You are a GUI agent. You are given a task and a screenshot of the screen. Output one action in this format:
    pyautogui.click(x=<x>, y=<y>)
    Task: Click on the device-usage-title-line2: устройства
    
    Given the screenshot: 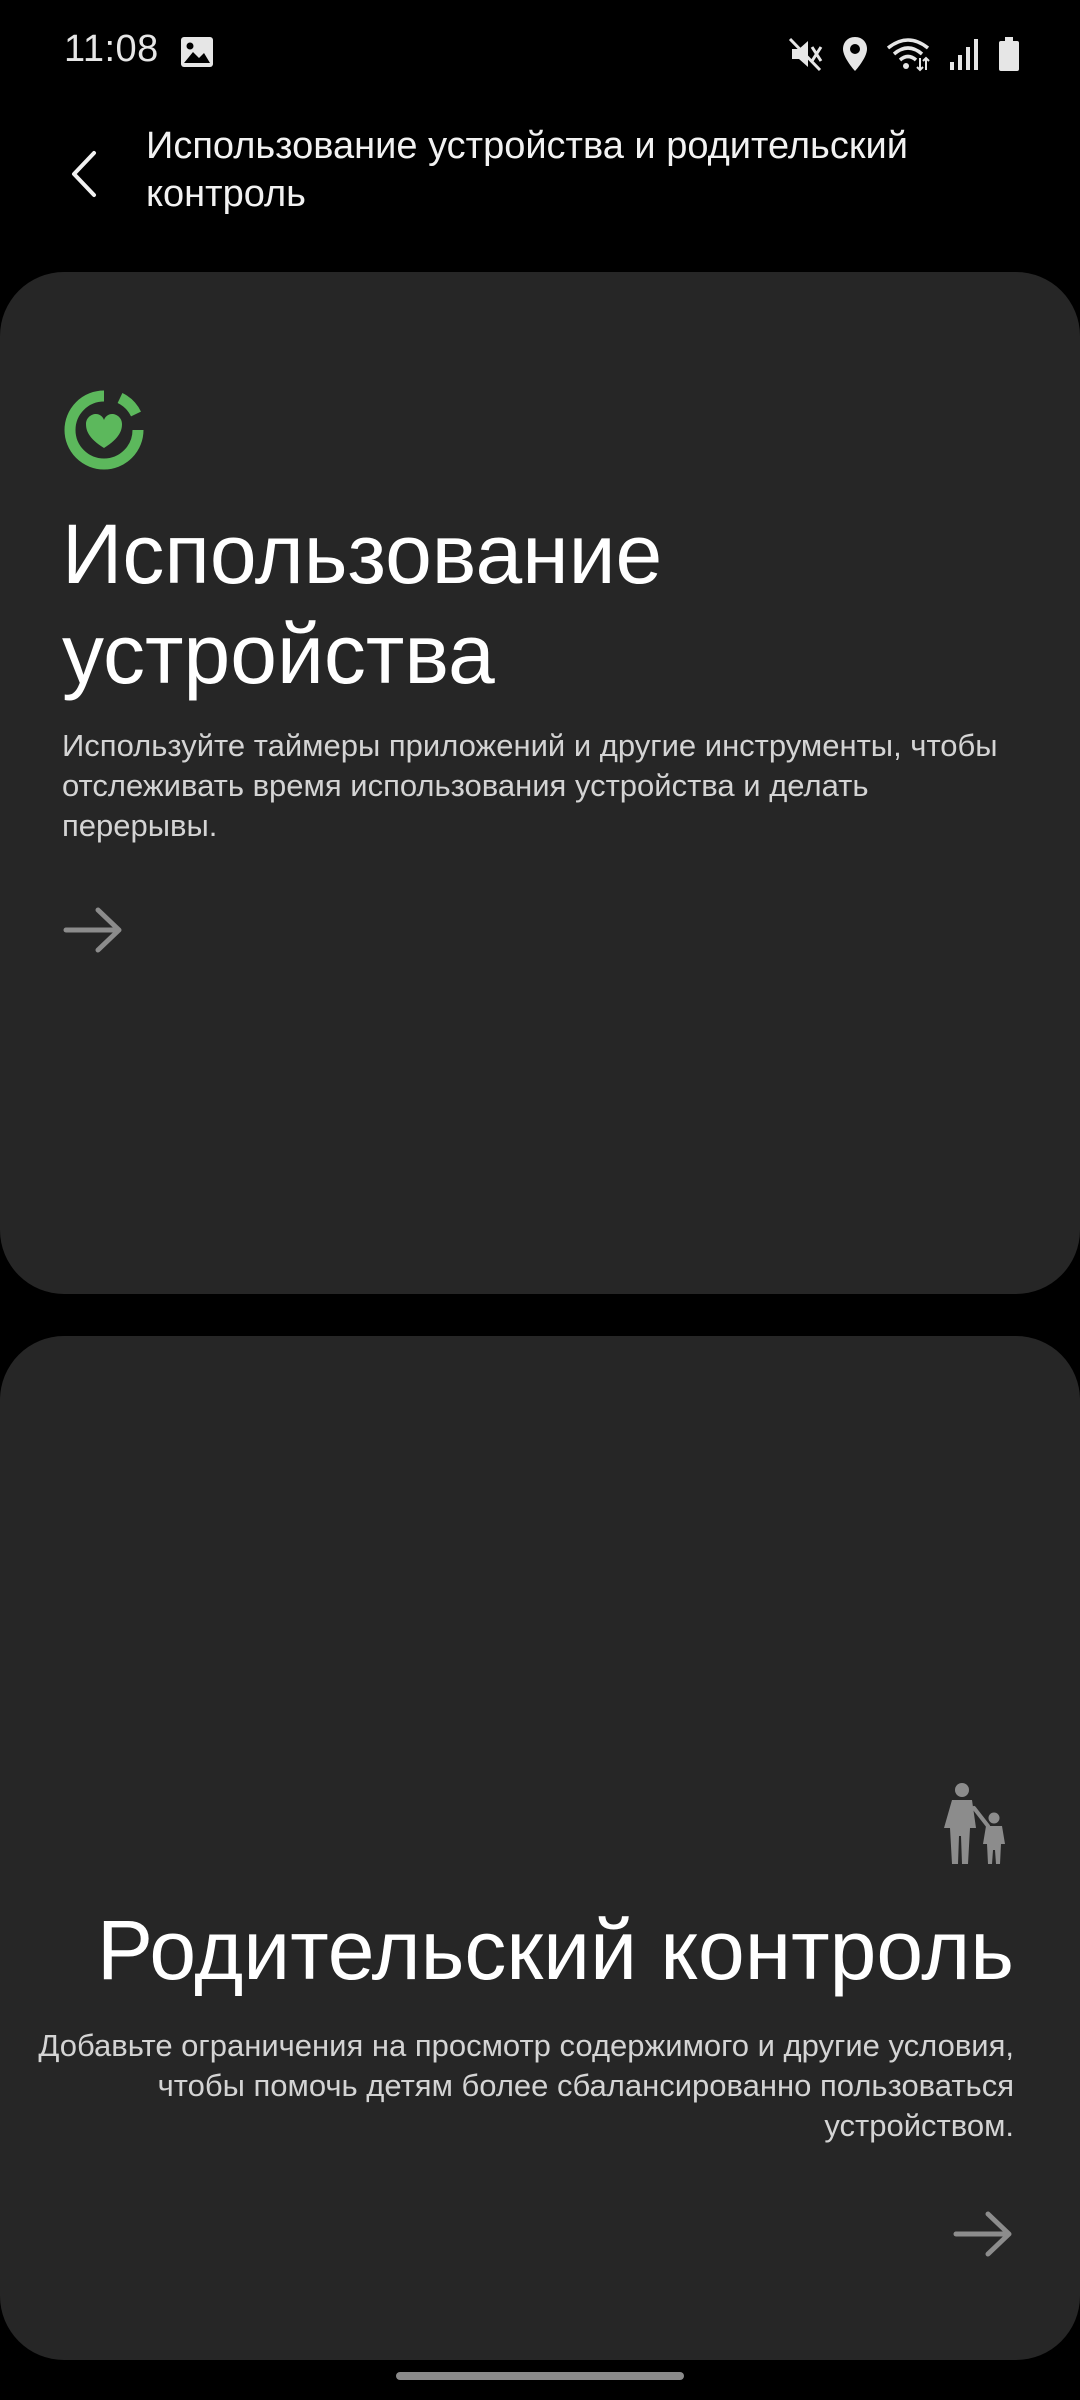 What is the action you would take?
    pyautogui.click(x=278, y=654)
    